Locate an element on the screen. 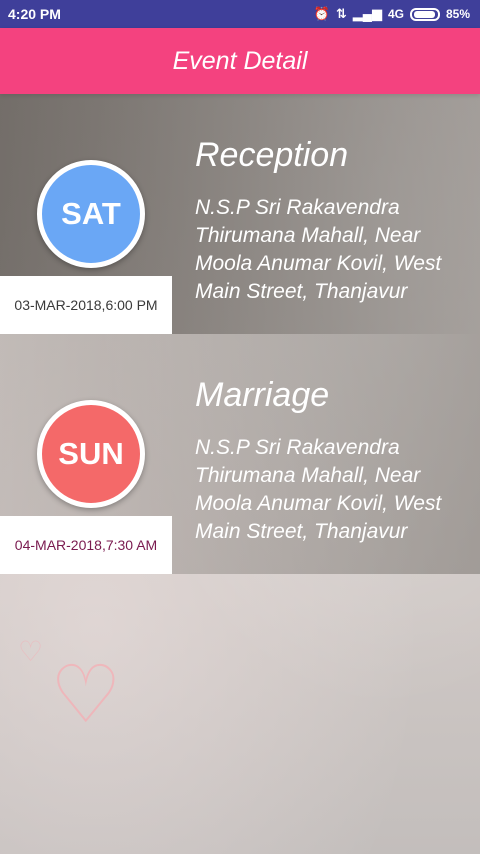 This screenshot has height=854, width=480. data-transfer-icon: ⇅ is located at coordinates (341, 13).